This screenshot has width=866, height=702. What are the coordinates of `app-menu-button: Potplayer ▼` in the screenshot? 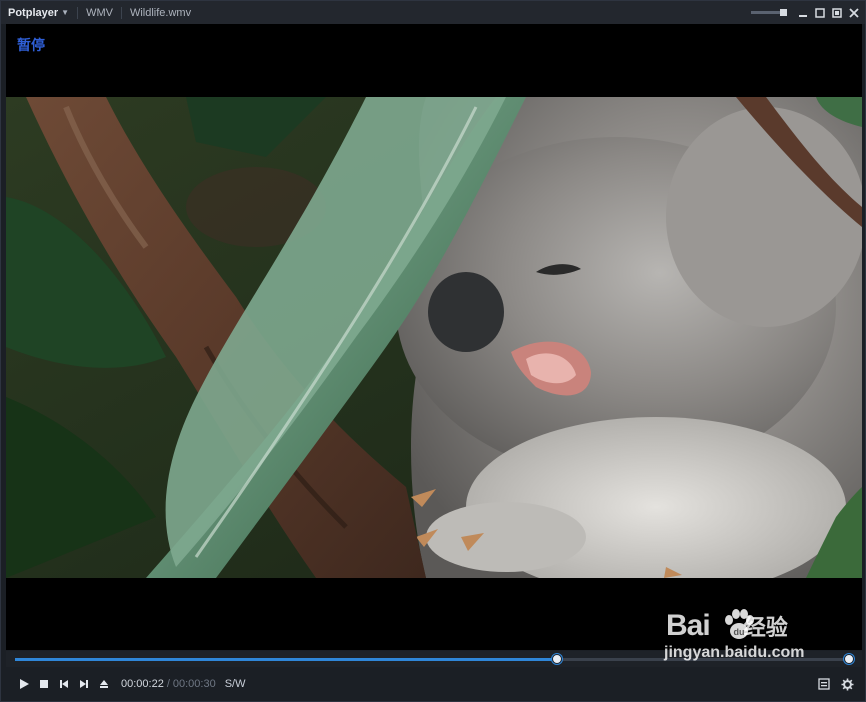 It's located at (35, 13).